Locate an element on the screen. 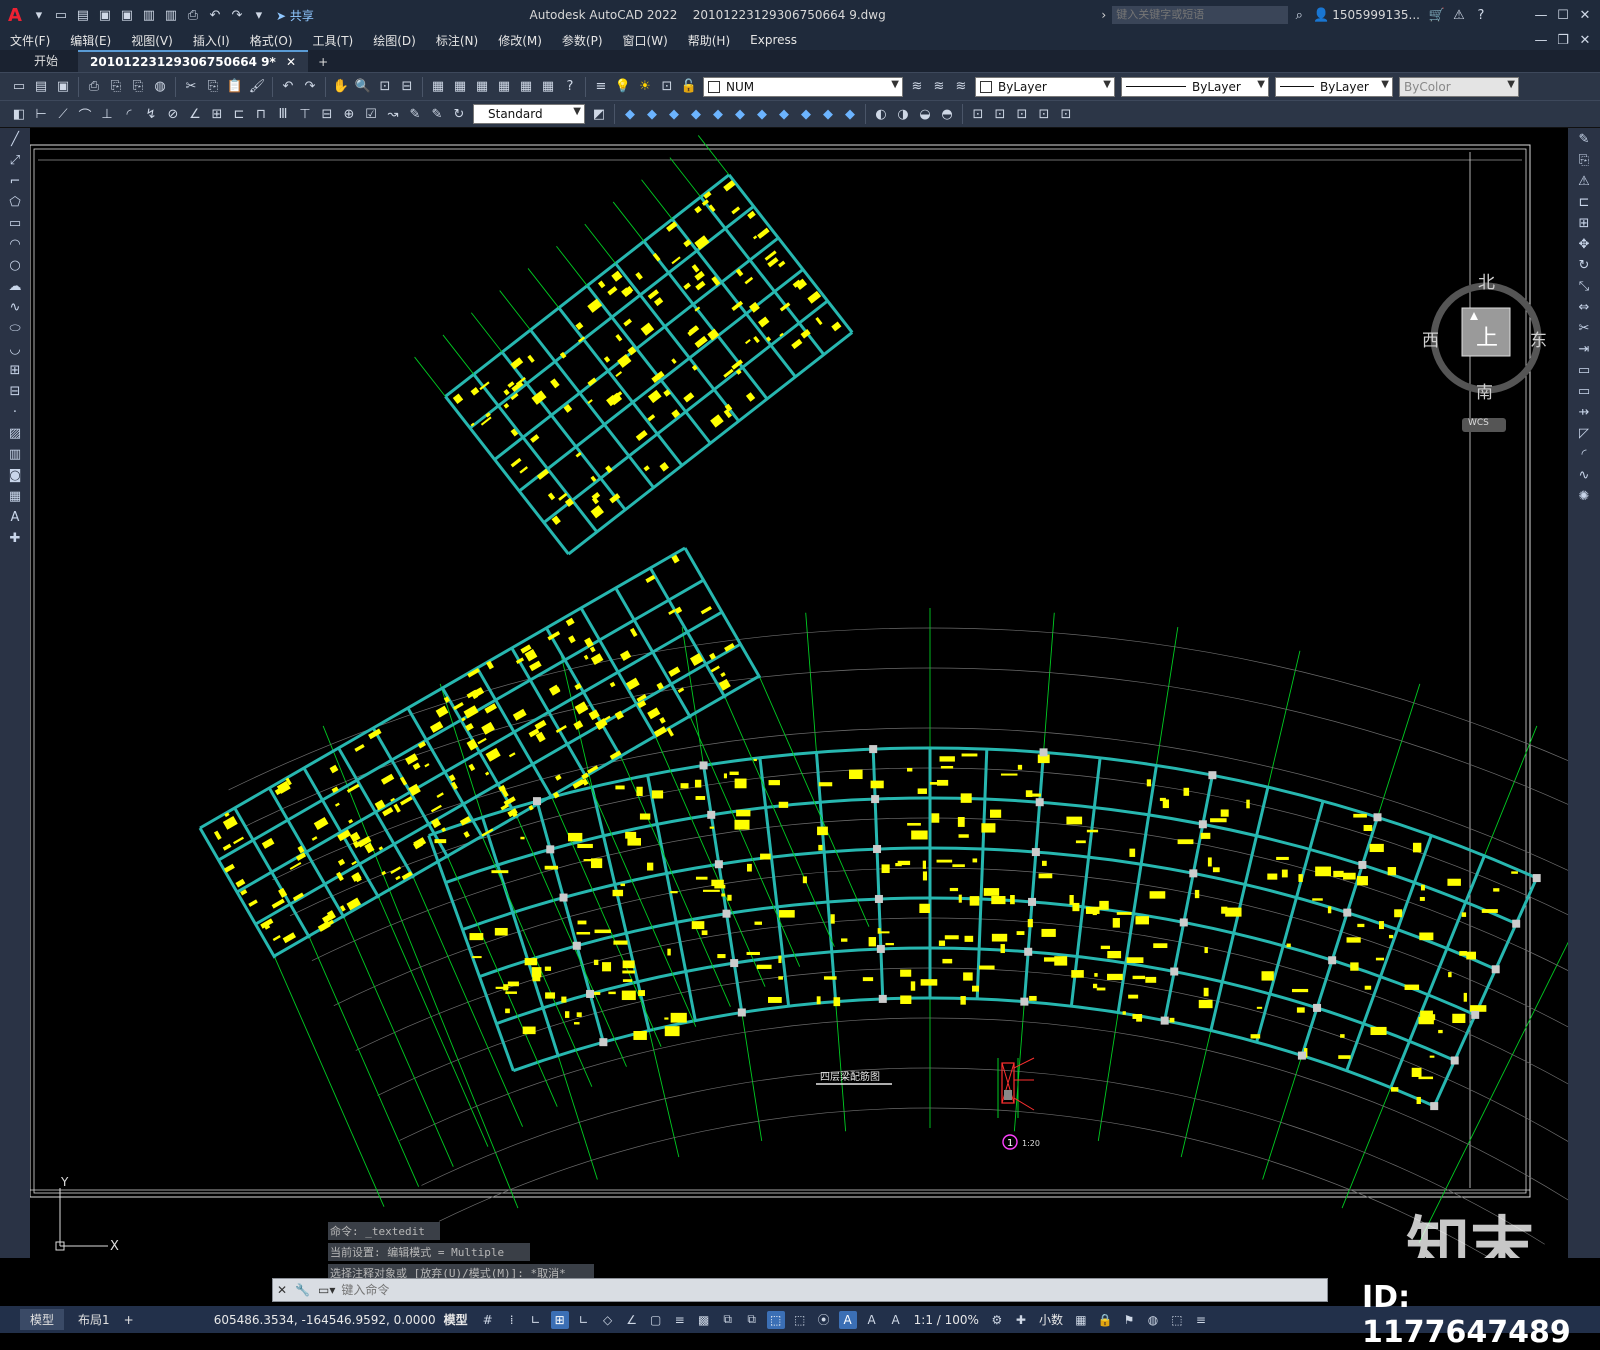  blend-icon: ∿ is located at coordinates (1584, 476).